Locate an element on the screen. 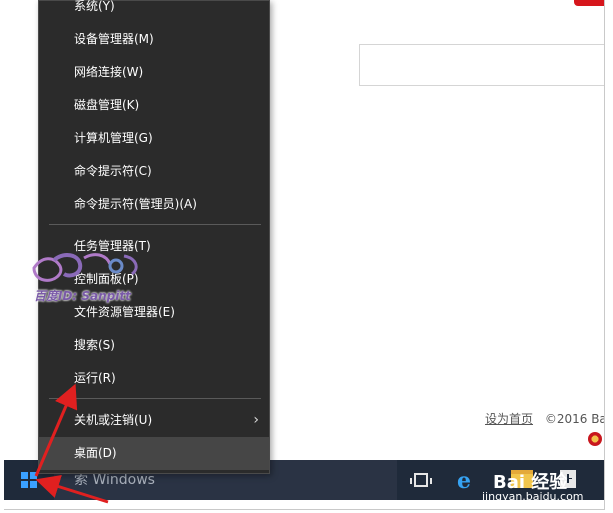 This screenshot has width=613, height=513. set-homepage-link: 设为首页 is located at coordinates (509, 419).